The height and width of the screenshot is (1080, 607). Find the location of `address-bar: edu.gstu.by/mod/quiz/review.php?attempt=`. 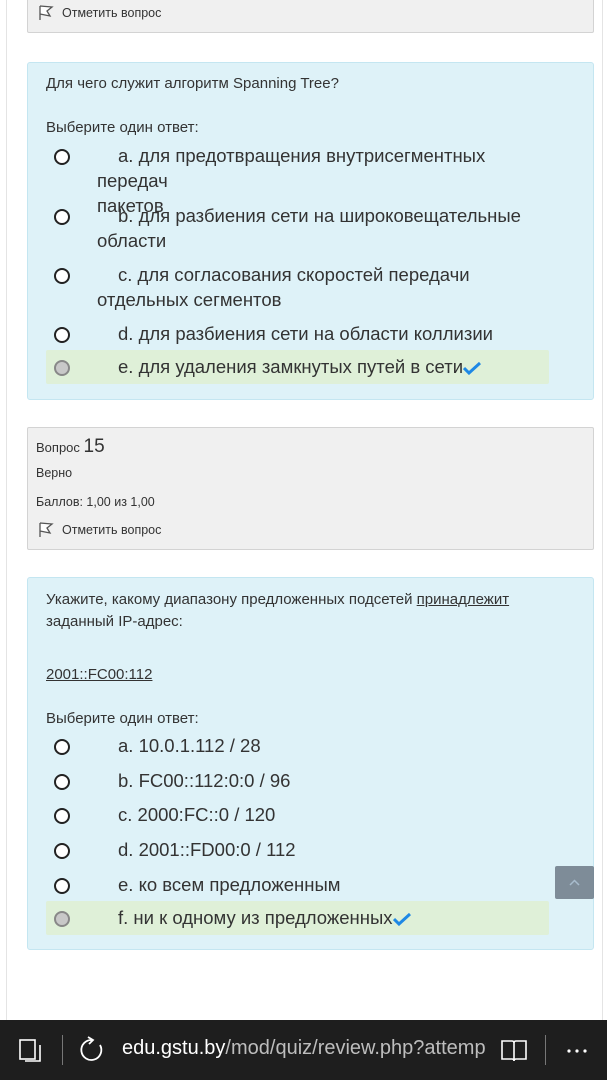

address-bar: edu.gstu.by/mod/quiz/review.php?attempt= is located at coordinates (304, 1048).